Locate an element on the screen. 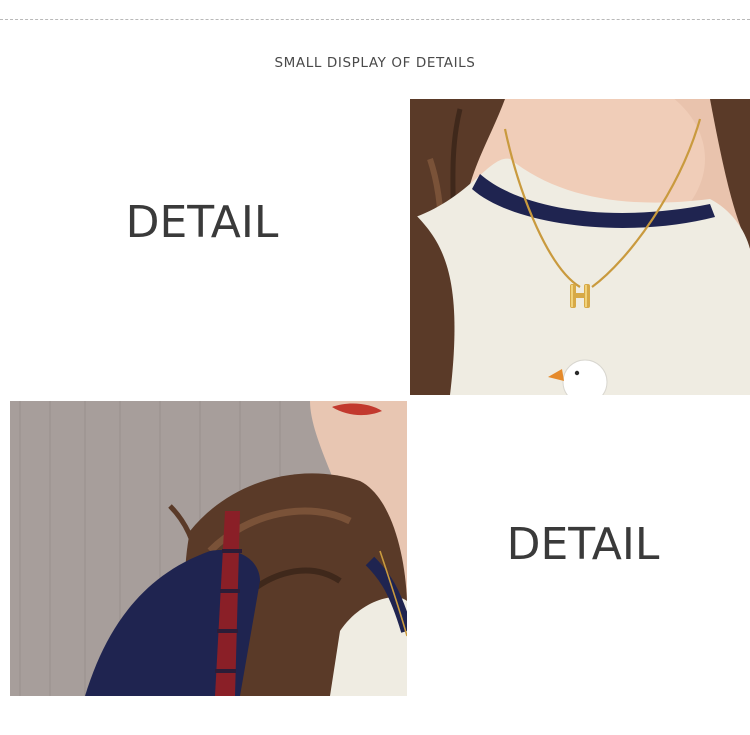 This screenshot has width=750, height=735. detail-label-bottom: DETAIL is located at coordinates (583, 544).